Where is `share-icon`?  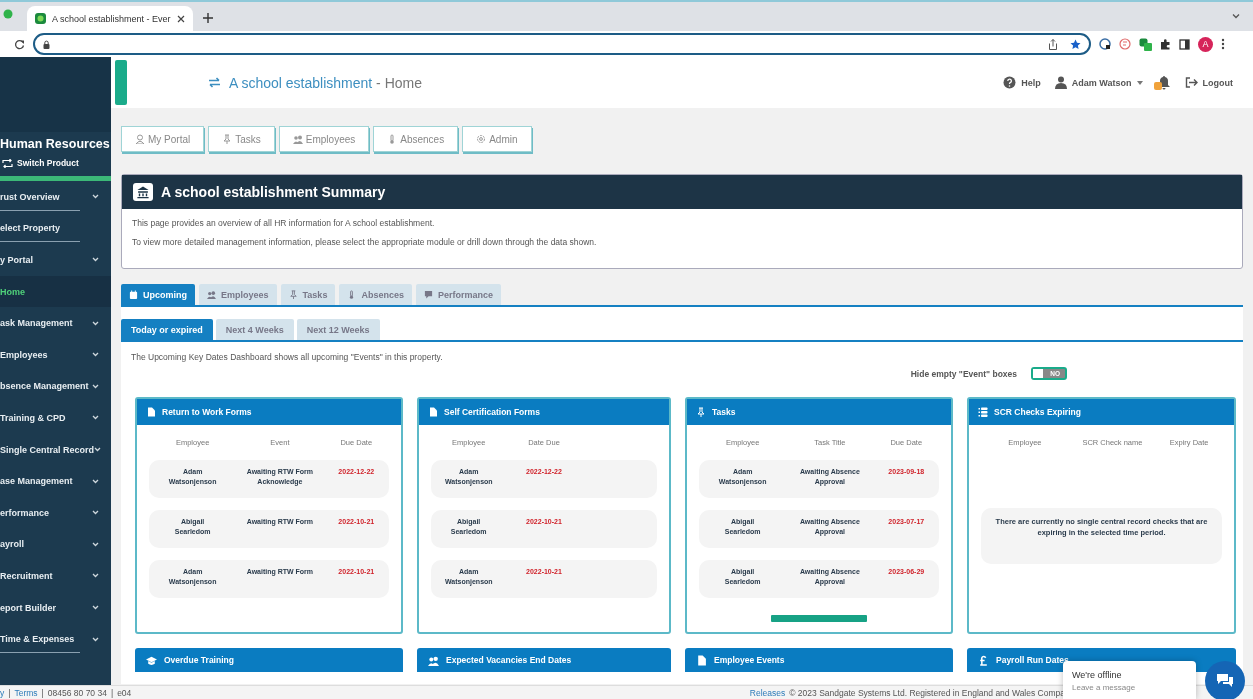 share-icon is located at coordinates (1053, 44).